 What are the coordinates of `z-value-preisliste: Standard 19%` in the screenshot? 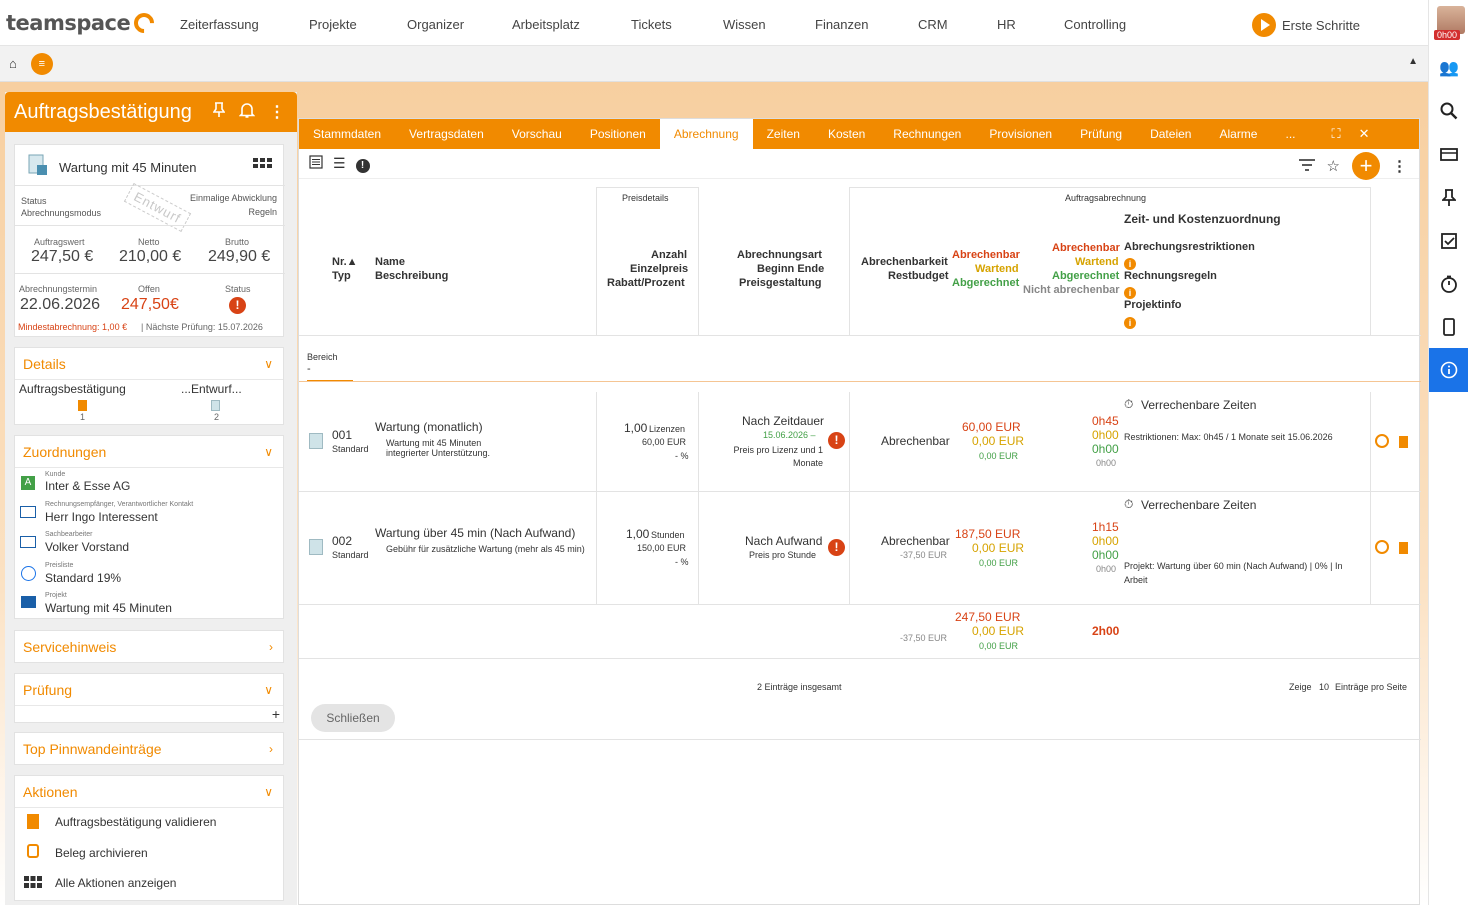 It's located at (83, 578).